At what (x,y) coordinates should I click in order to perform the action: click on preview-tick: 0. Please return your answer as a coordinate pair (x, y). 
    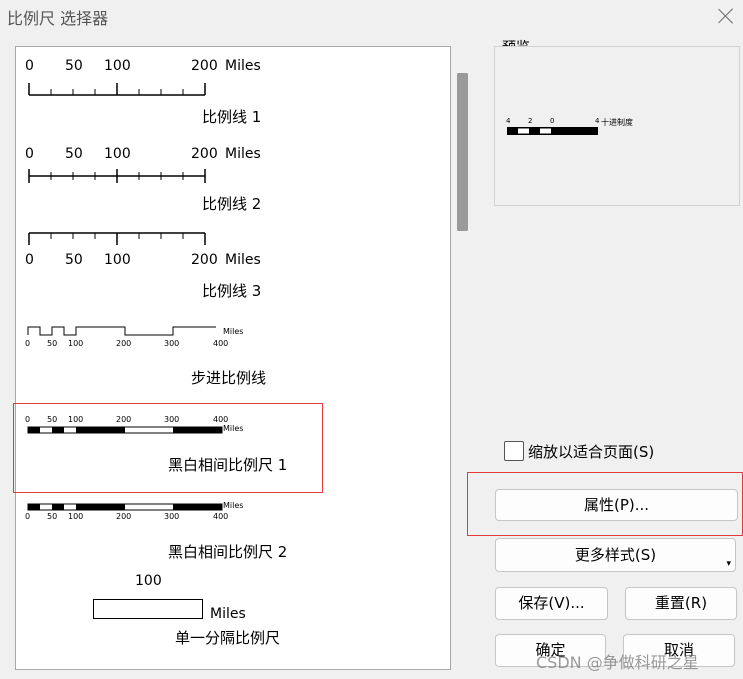
    Looking at the image, I should click on (552, 121).